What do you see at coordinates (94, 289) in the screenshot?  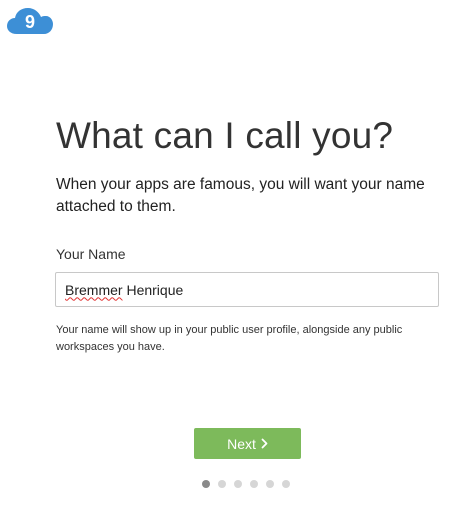 I see `name-input-first-word: Bremmer` at bounding box center [94, 289].